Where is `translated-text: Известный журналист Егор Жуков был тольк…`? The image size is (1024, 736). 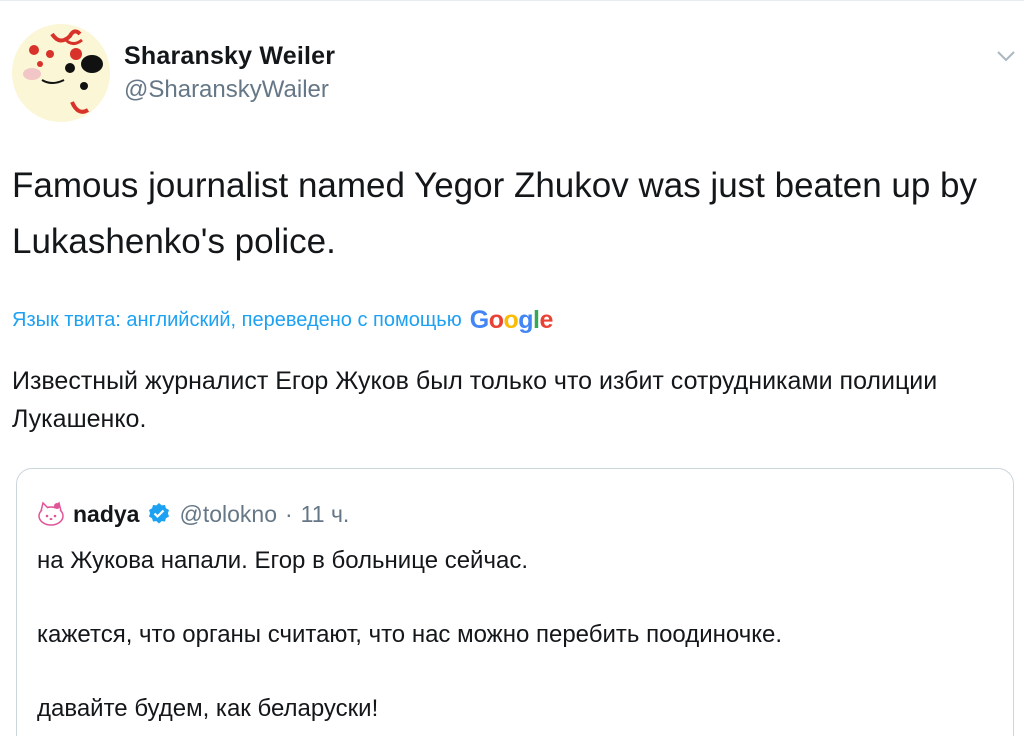 translated-text: Известный журналист Егор Жуков был тольк… is located at coordinates (475, 400).